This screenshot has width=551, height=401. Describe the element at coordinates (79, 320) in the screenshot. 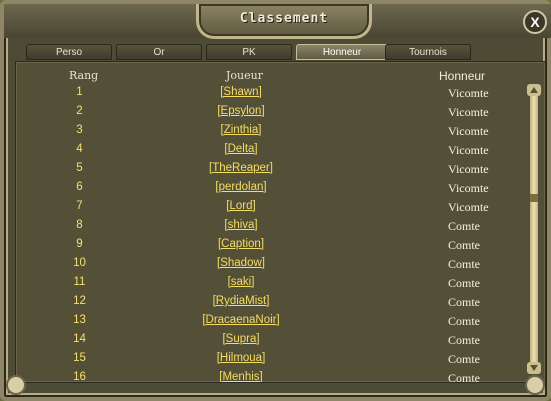

I see `rank-cell: 13` at that location.